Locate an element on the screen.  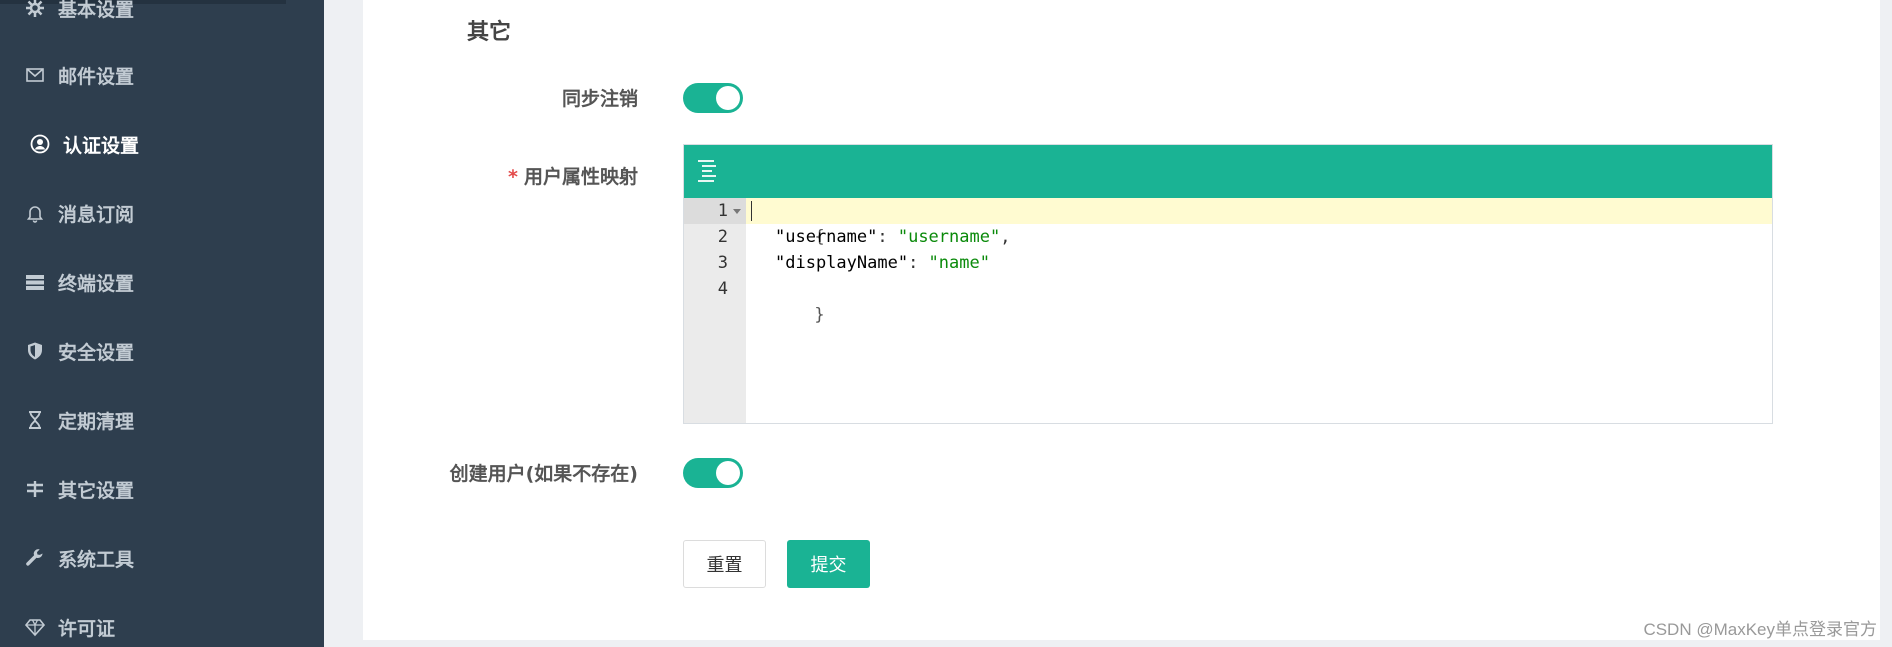
sidebar-item-label: 基本设置 is located at coordinates (96, 10).